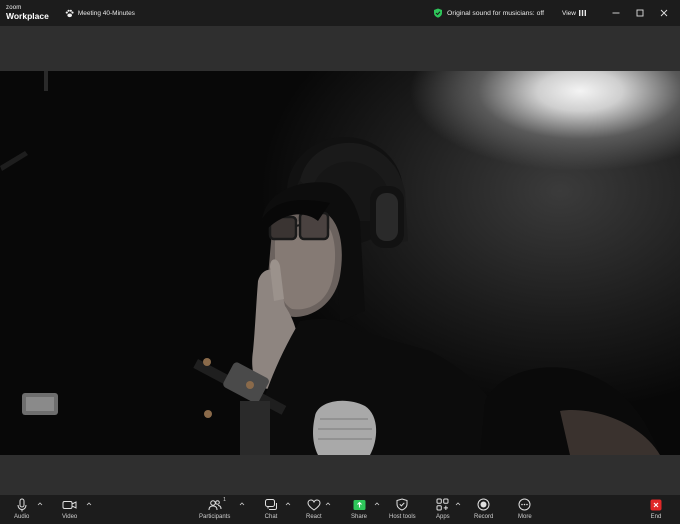 Image resolution: width=680 pixels, height=524 pixels. What do you see at coordinates (314, 504) in the screenshot?
I see `heart-icon` at bounding box center [314, 504].